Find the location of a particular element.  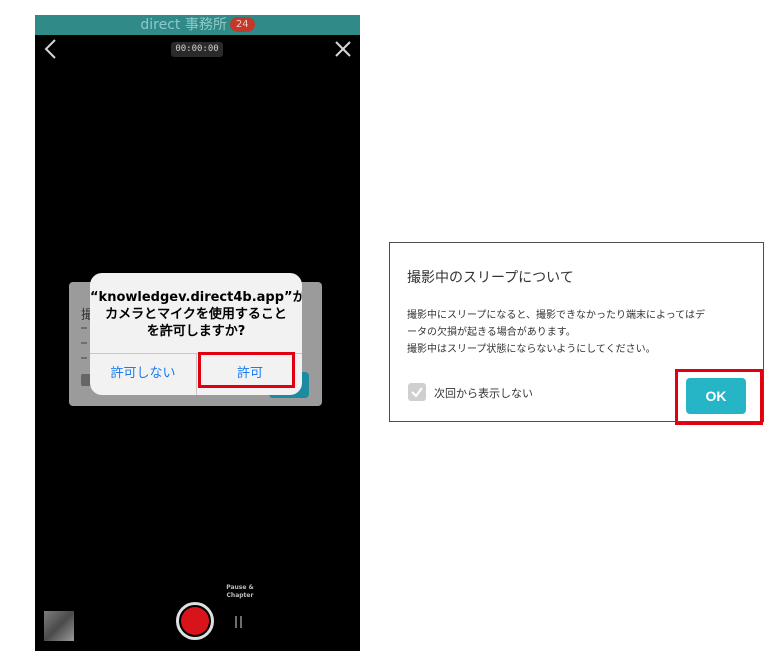

deny-button: 許可しない is located at coordinates (143, 374).